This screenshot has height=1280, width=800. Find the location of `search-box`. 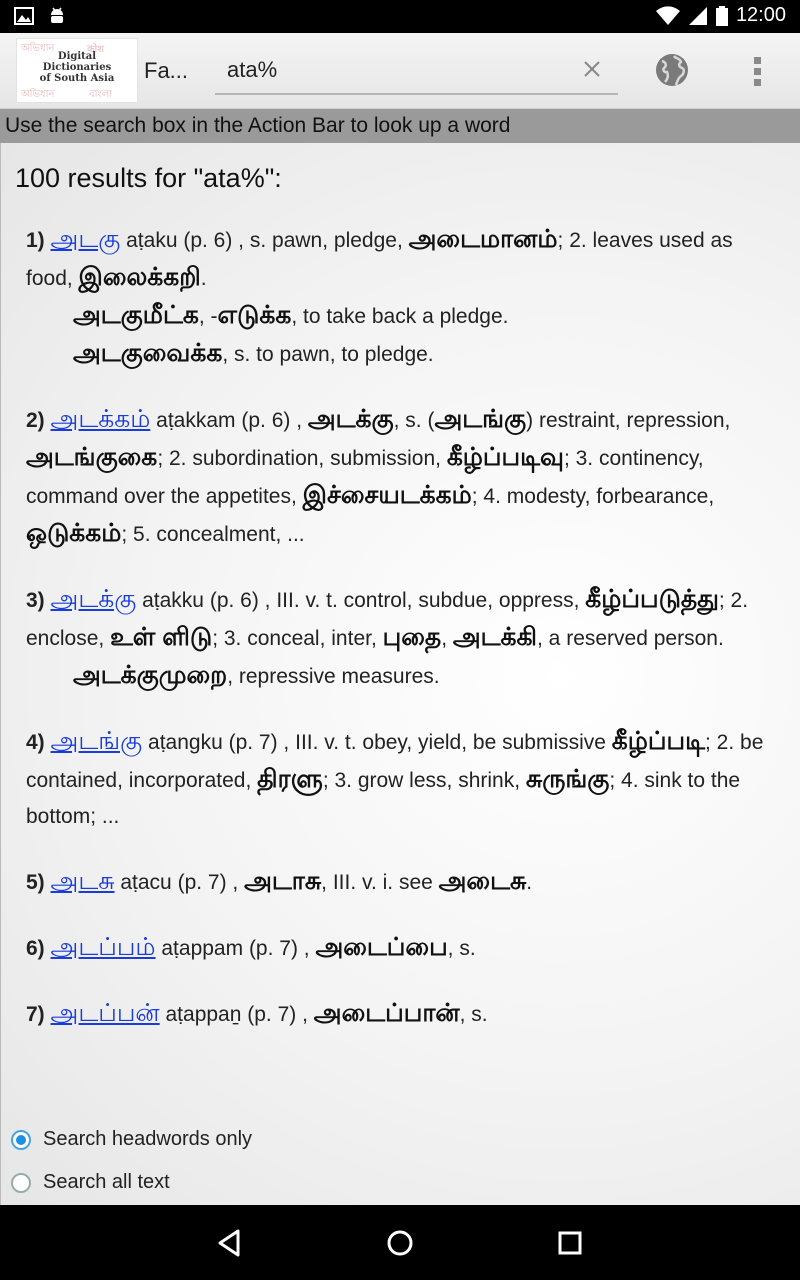

search-box is located at coordinates (416, 73).